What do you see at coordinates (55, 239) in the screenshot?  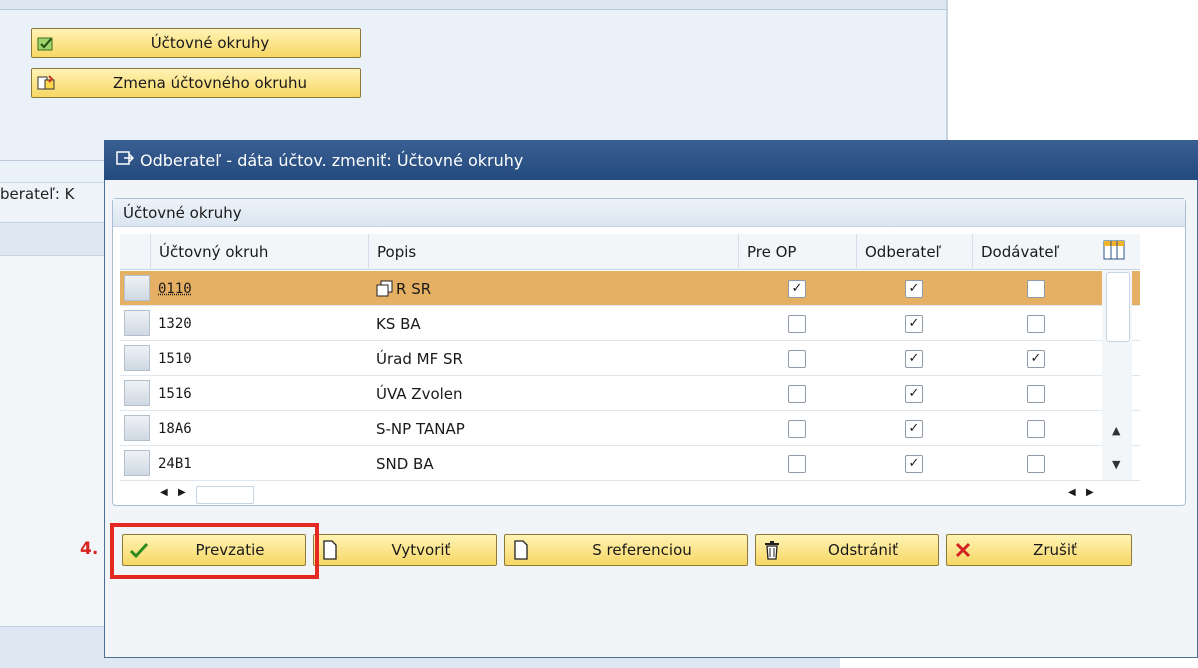 I see `background-left-bar` at bounding box center [55, 239].